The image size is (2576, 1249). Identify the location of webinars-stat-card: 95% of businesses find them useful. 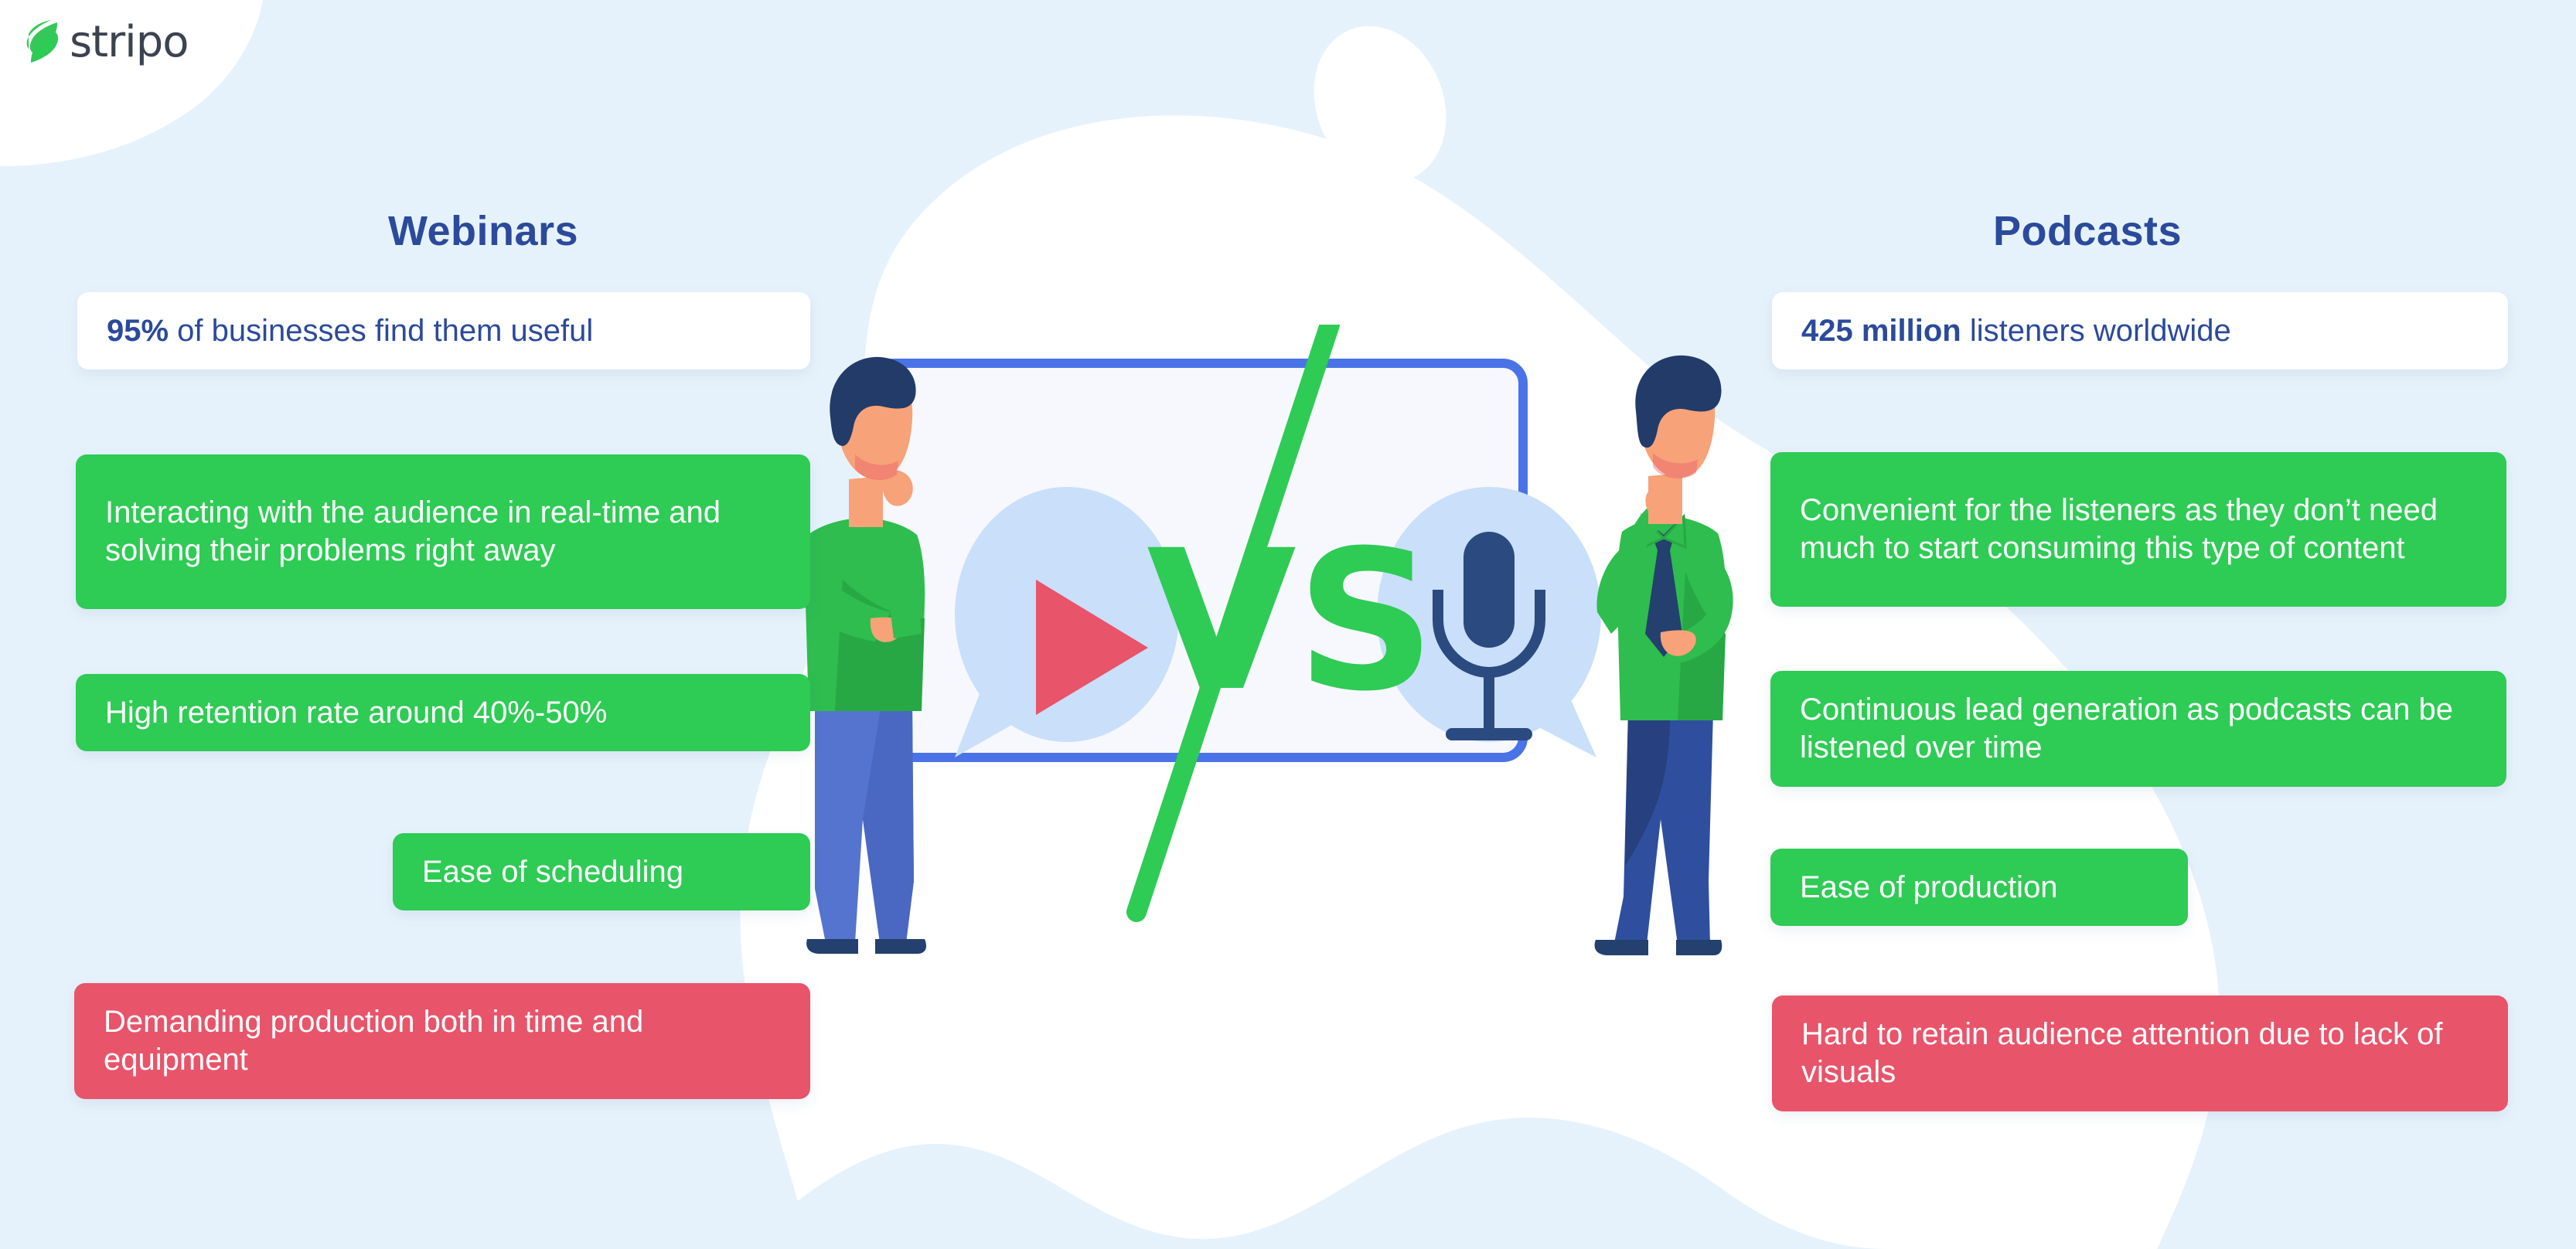
(443, 330).